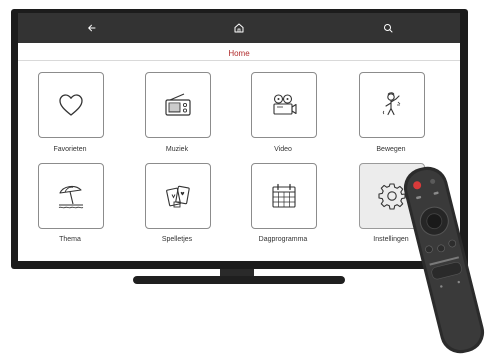 This screenshot has height=358, width=493. I want to click on back-button, so click(92, 28).